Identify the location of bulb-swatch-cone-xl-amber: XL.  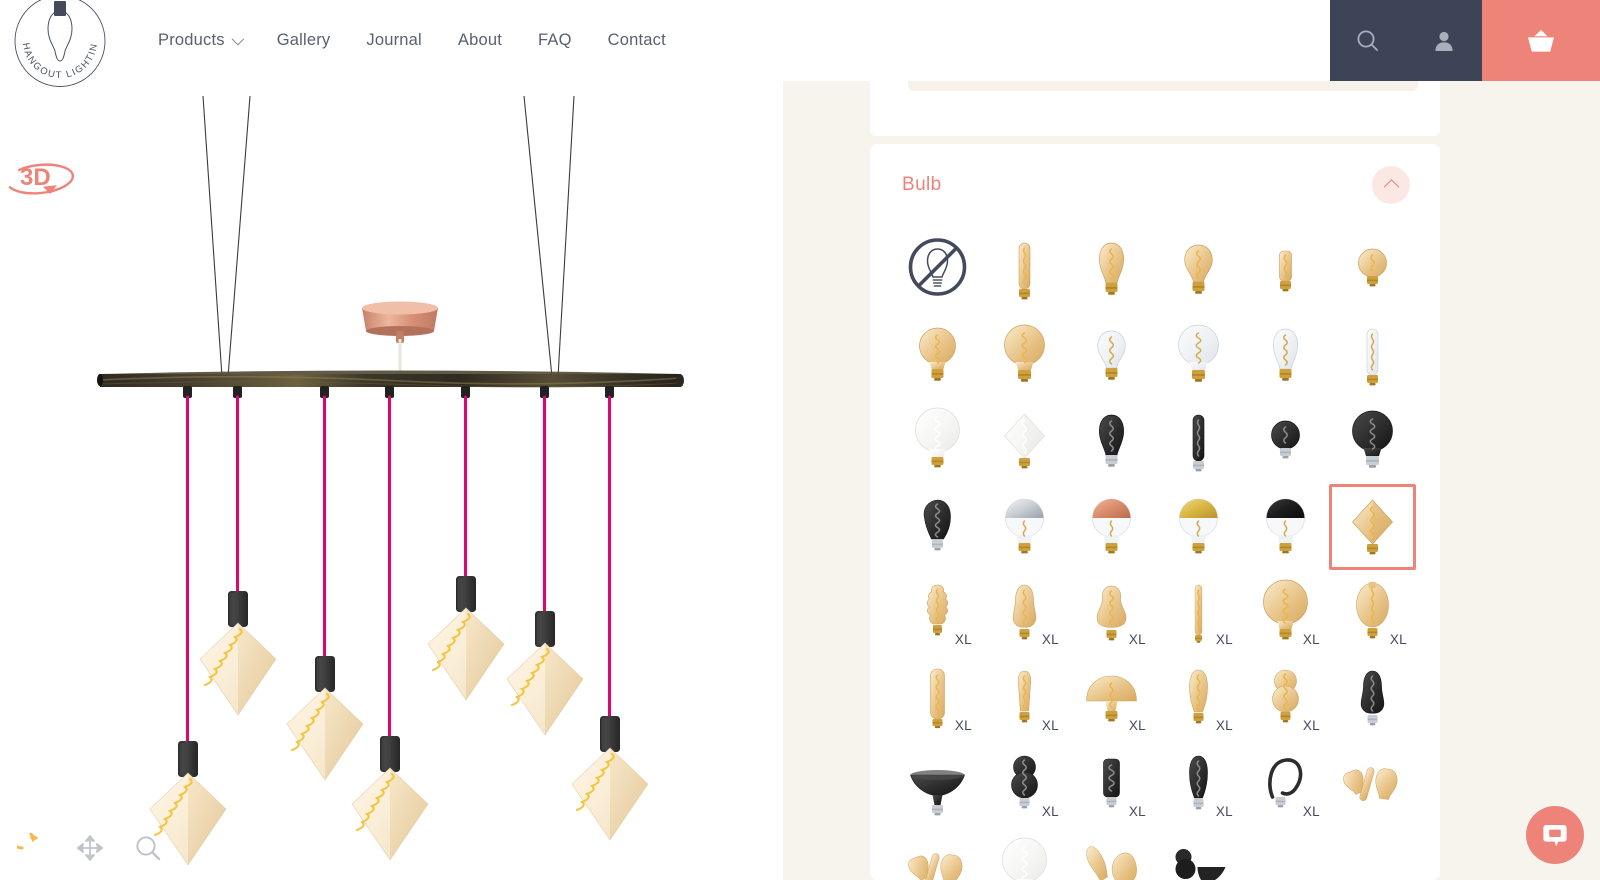
(1024, 699).